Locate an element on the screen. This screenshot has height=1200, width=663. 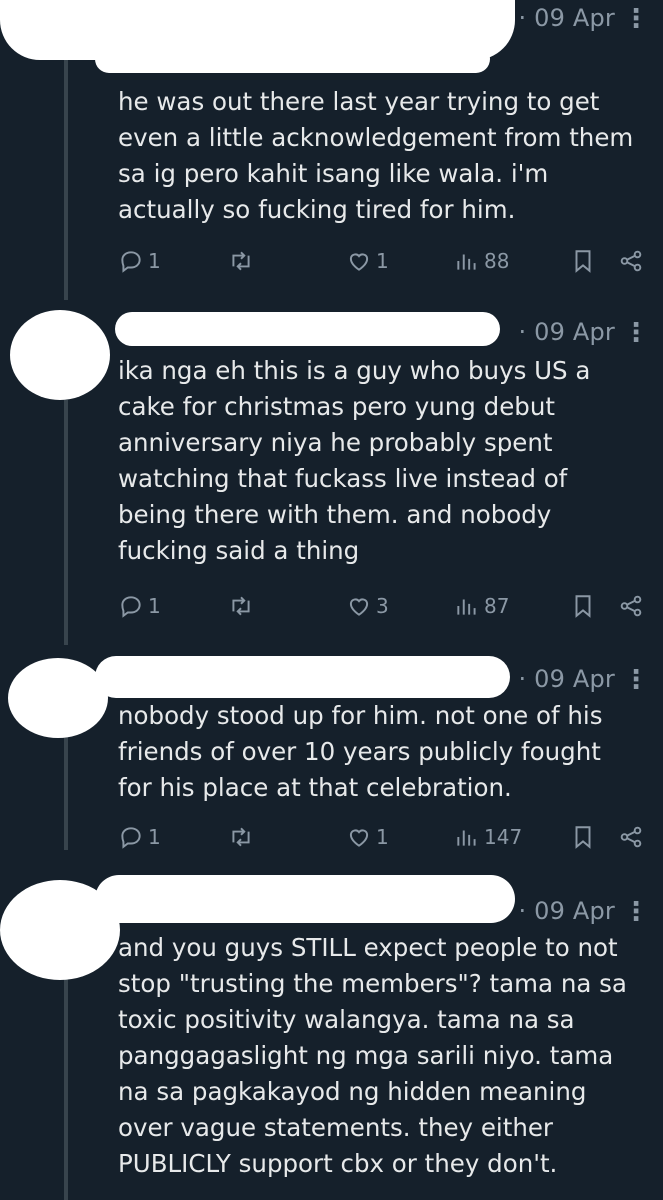
tweet-actions: 1 3 87 is located at coordinates (388, 611).